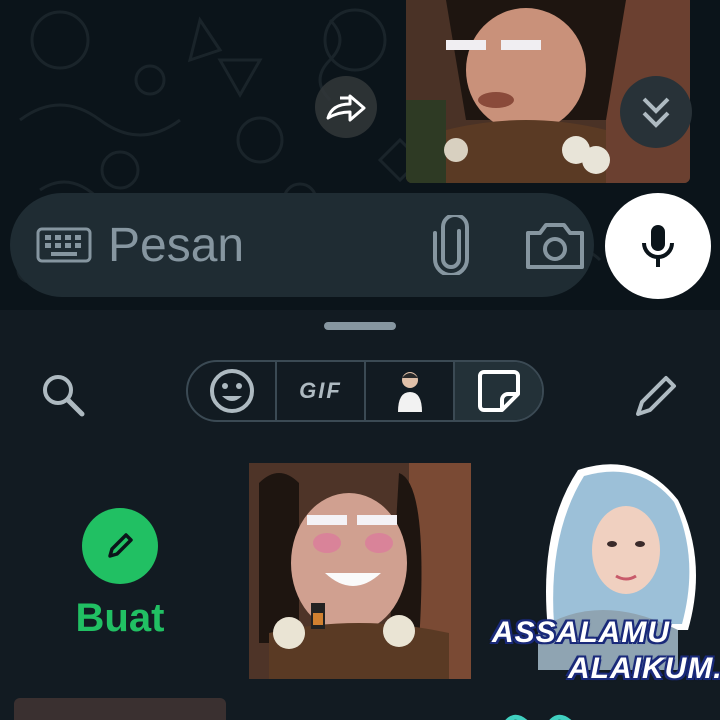 Image resolution: width=720 pixels, height=720 pixels. I want to click on edit-icon, so click(120, 545).